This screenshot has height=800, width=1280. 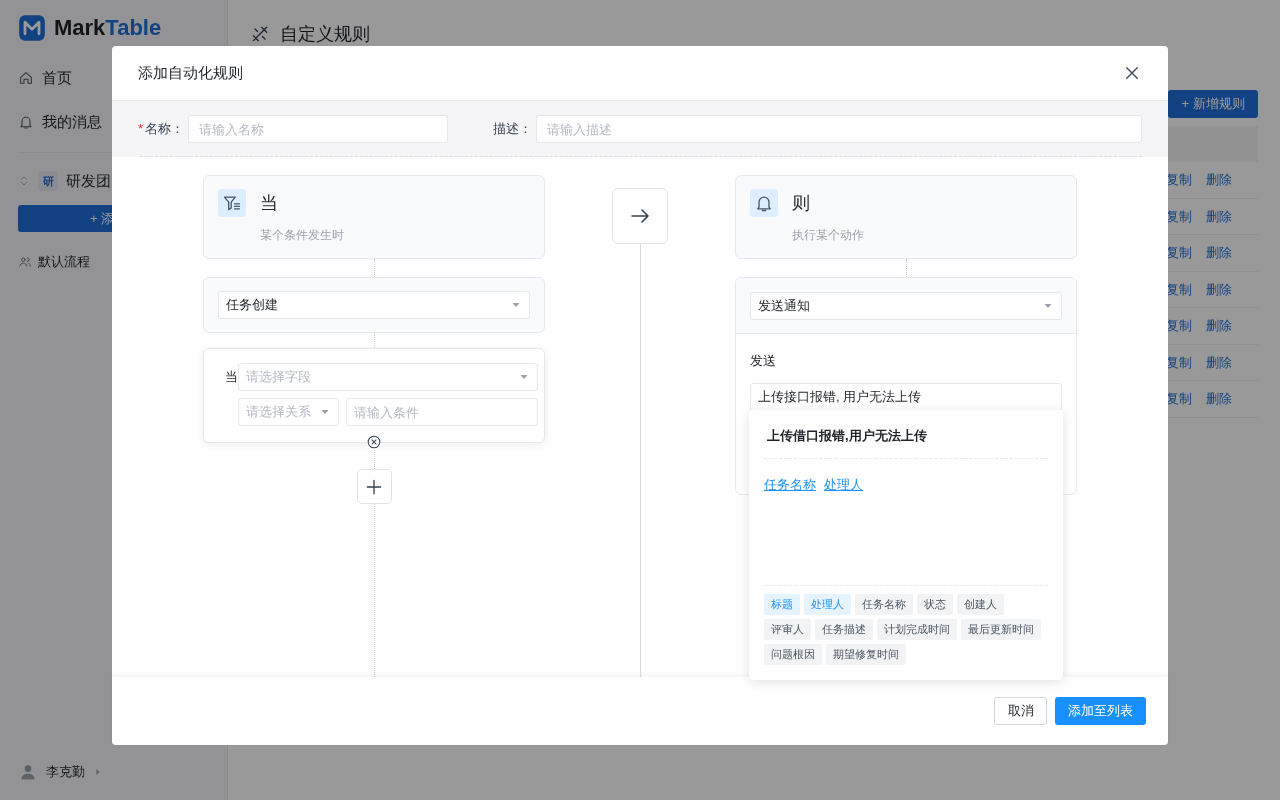 I want to click on dialog-title: 添加自动化规则, so click(x=190, y=72).